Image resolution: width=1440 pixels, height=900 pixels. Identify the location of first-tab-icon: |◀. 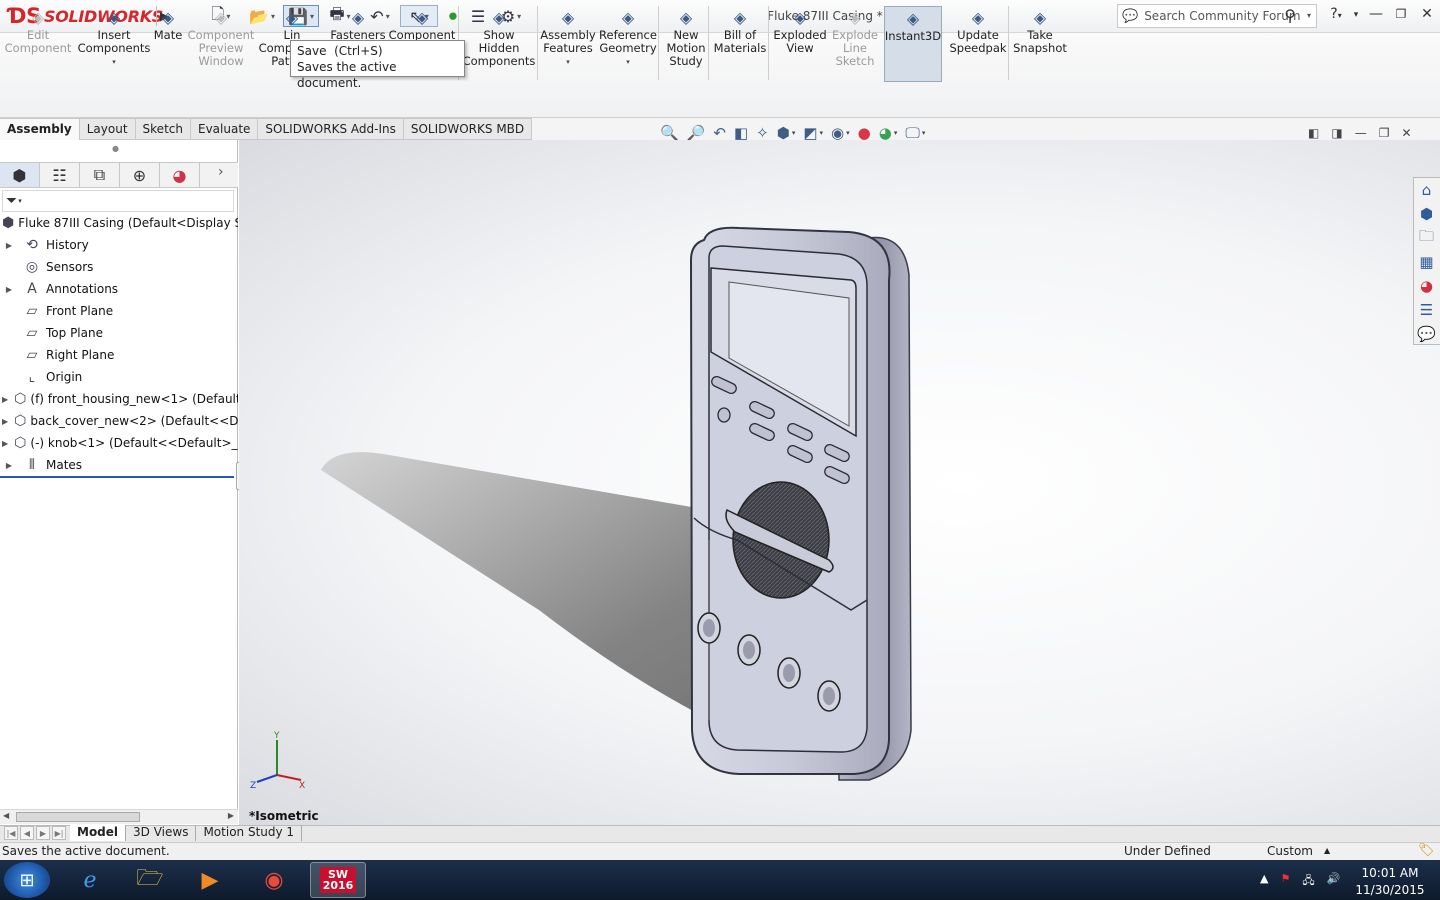
(11, 833).